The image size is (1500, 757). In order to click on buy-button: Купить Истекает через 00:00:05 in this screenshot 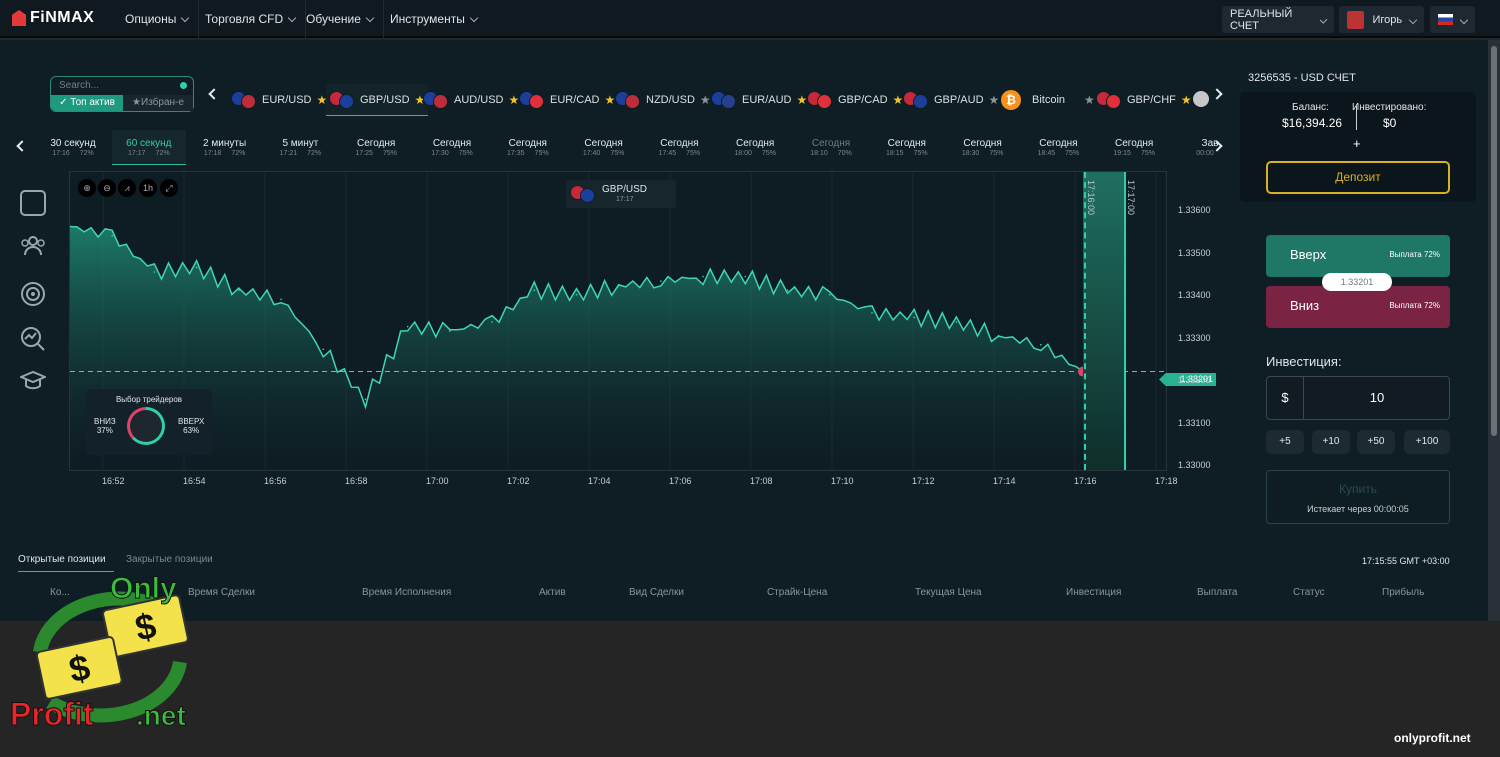, I will do `click(1358, 497)`.